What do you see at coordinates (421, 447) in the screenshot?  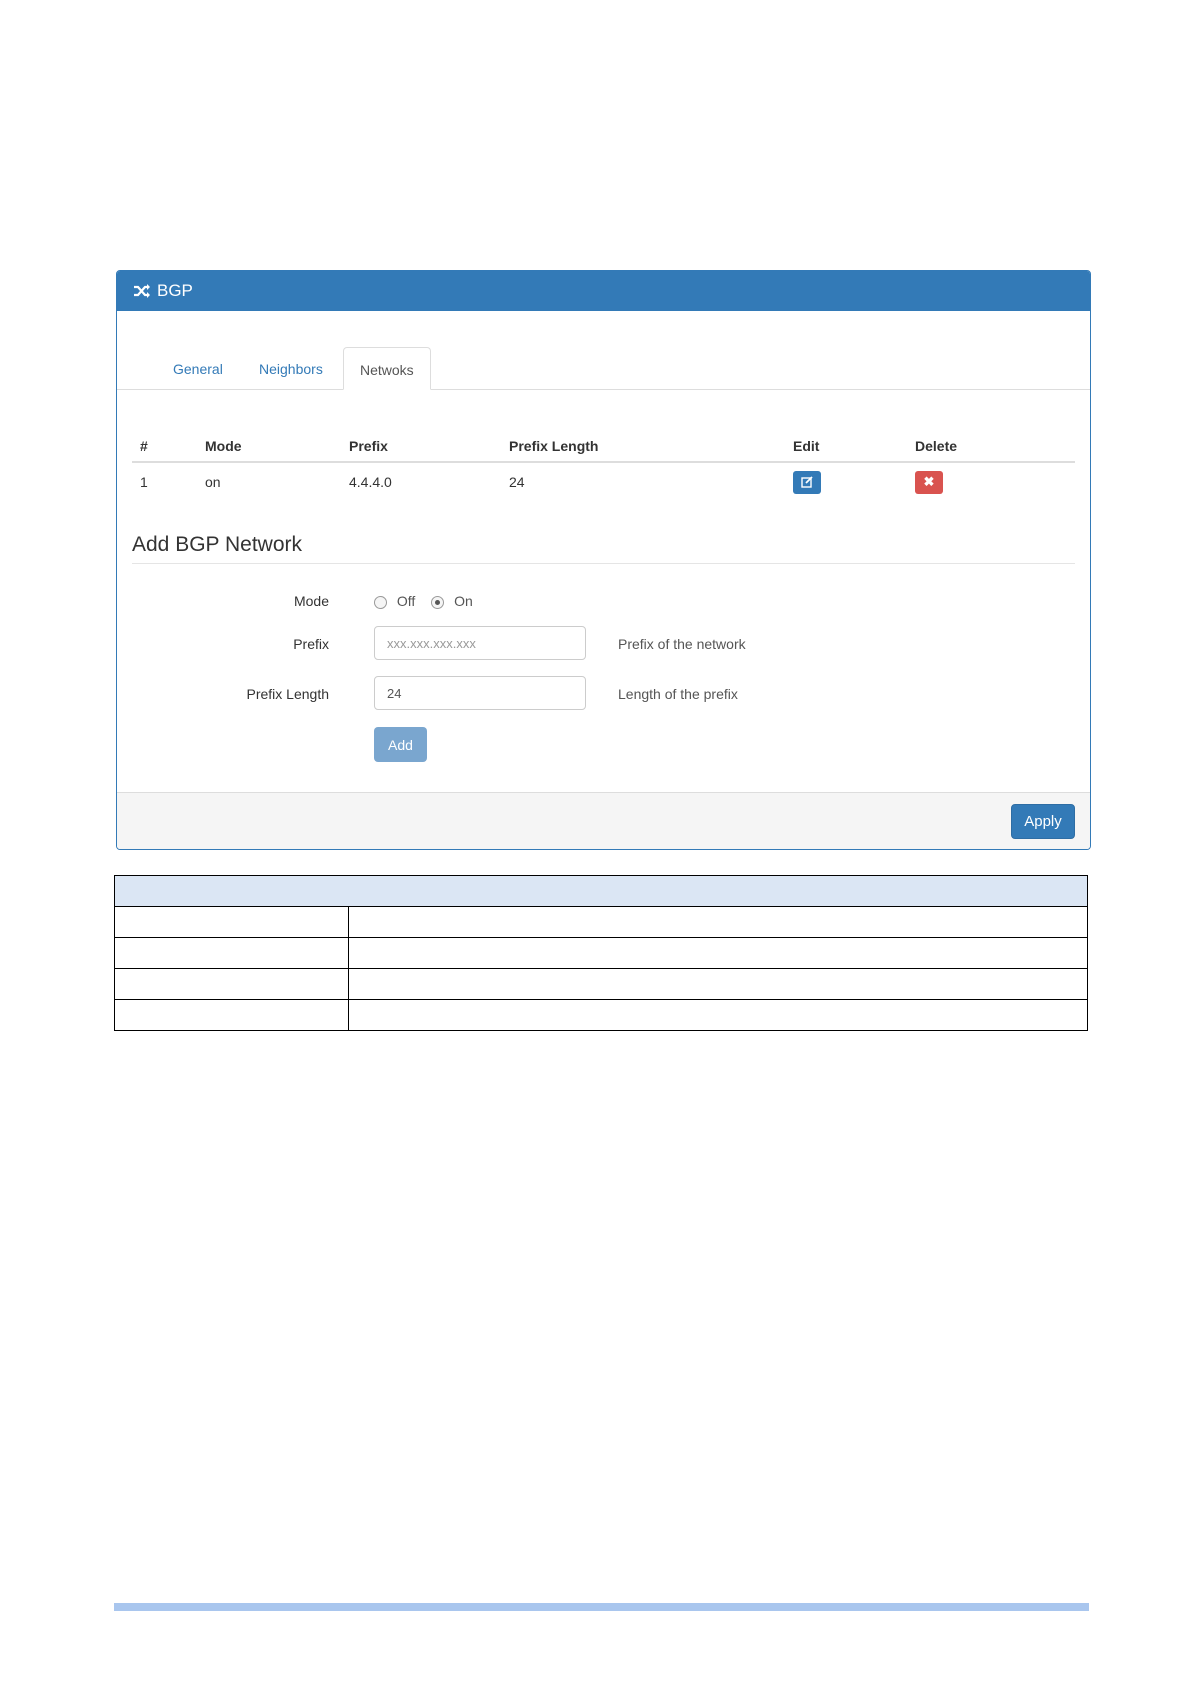 I see `column-header-prefix: Prefix` at bounding box center [421, 447].